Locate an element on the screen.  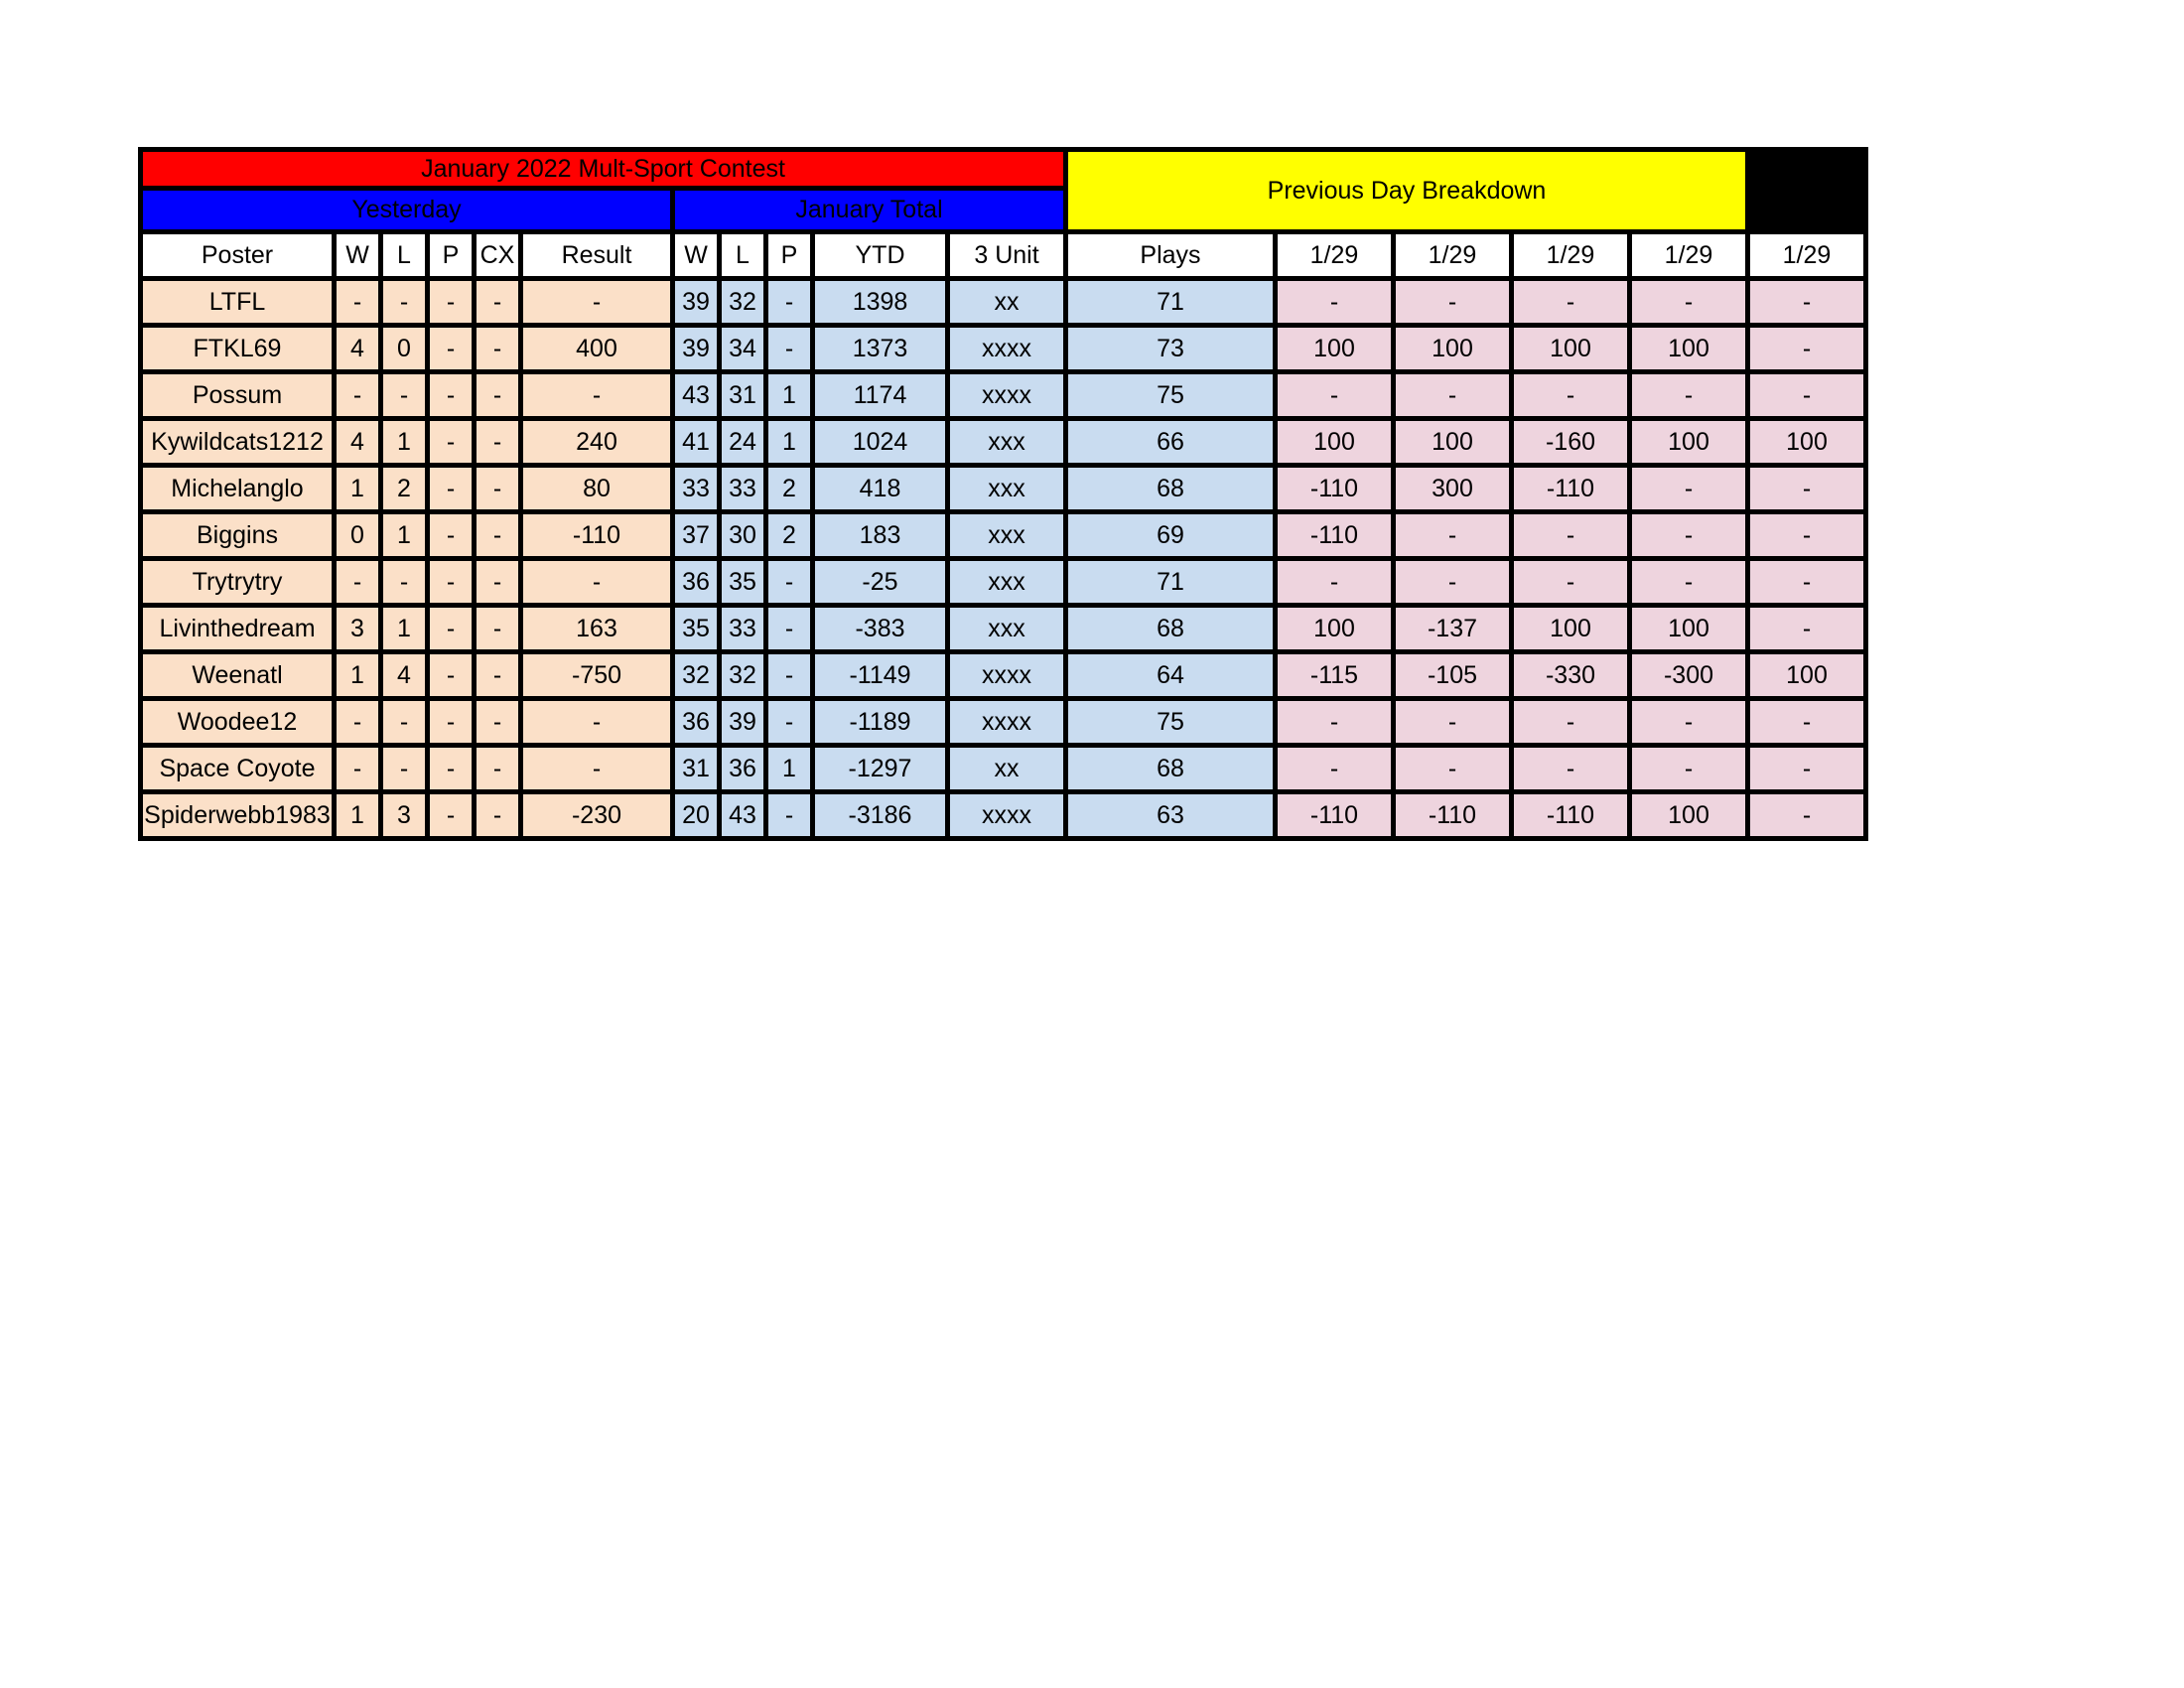
poster-name-cell: LTFL is located at coordinates (237, 304).